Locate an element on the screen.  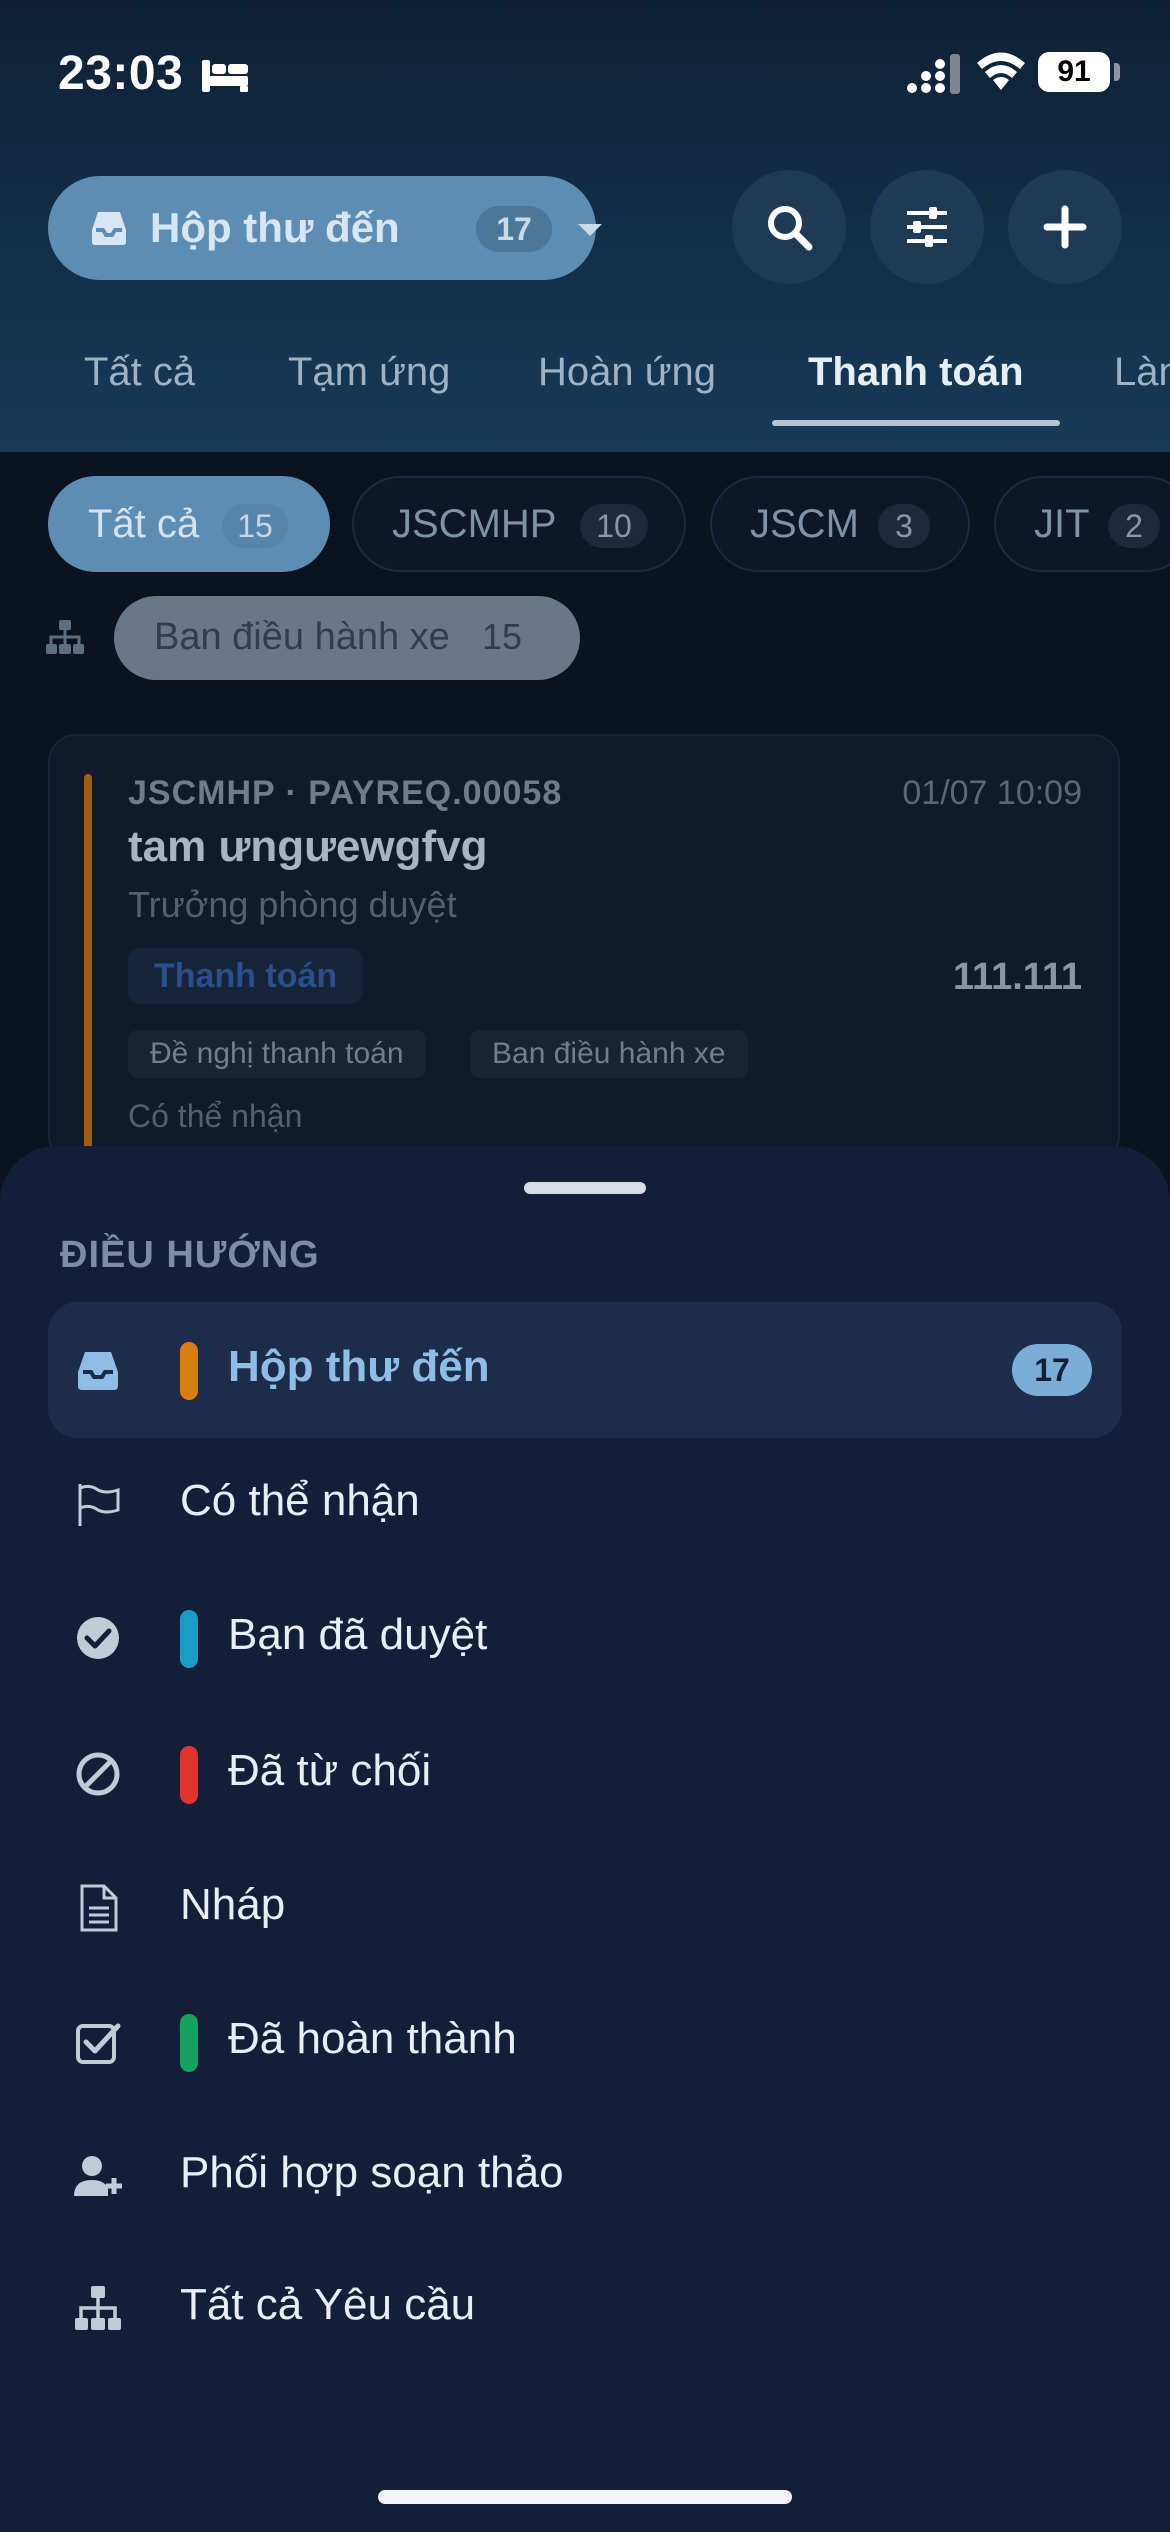
search-button is located at coordinates (789, 227).